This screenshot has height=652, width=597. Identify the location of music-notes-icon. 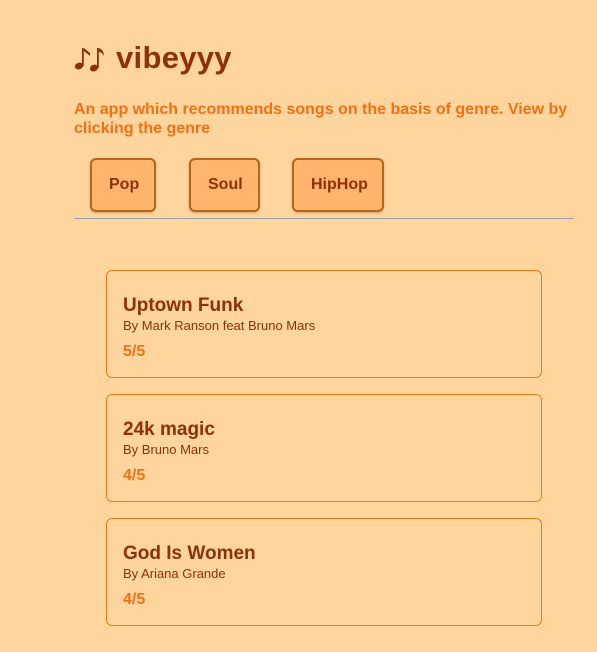
(92, 58).